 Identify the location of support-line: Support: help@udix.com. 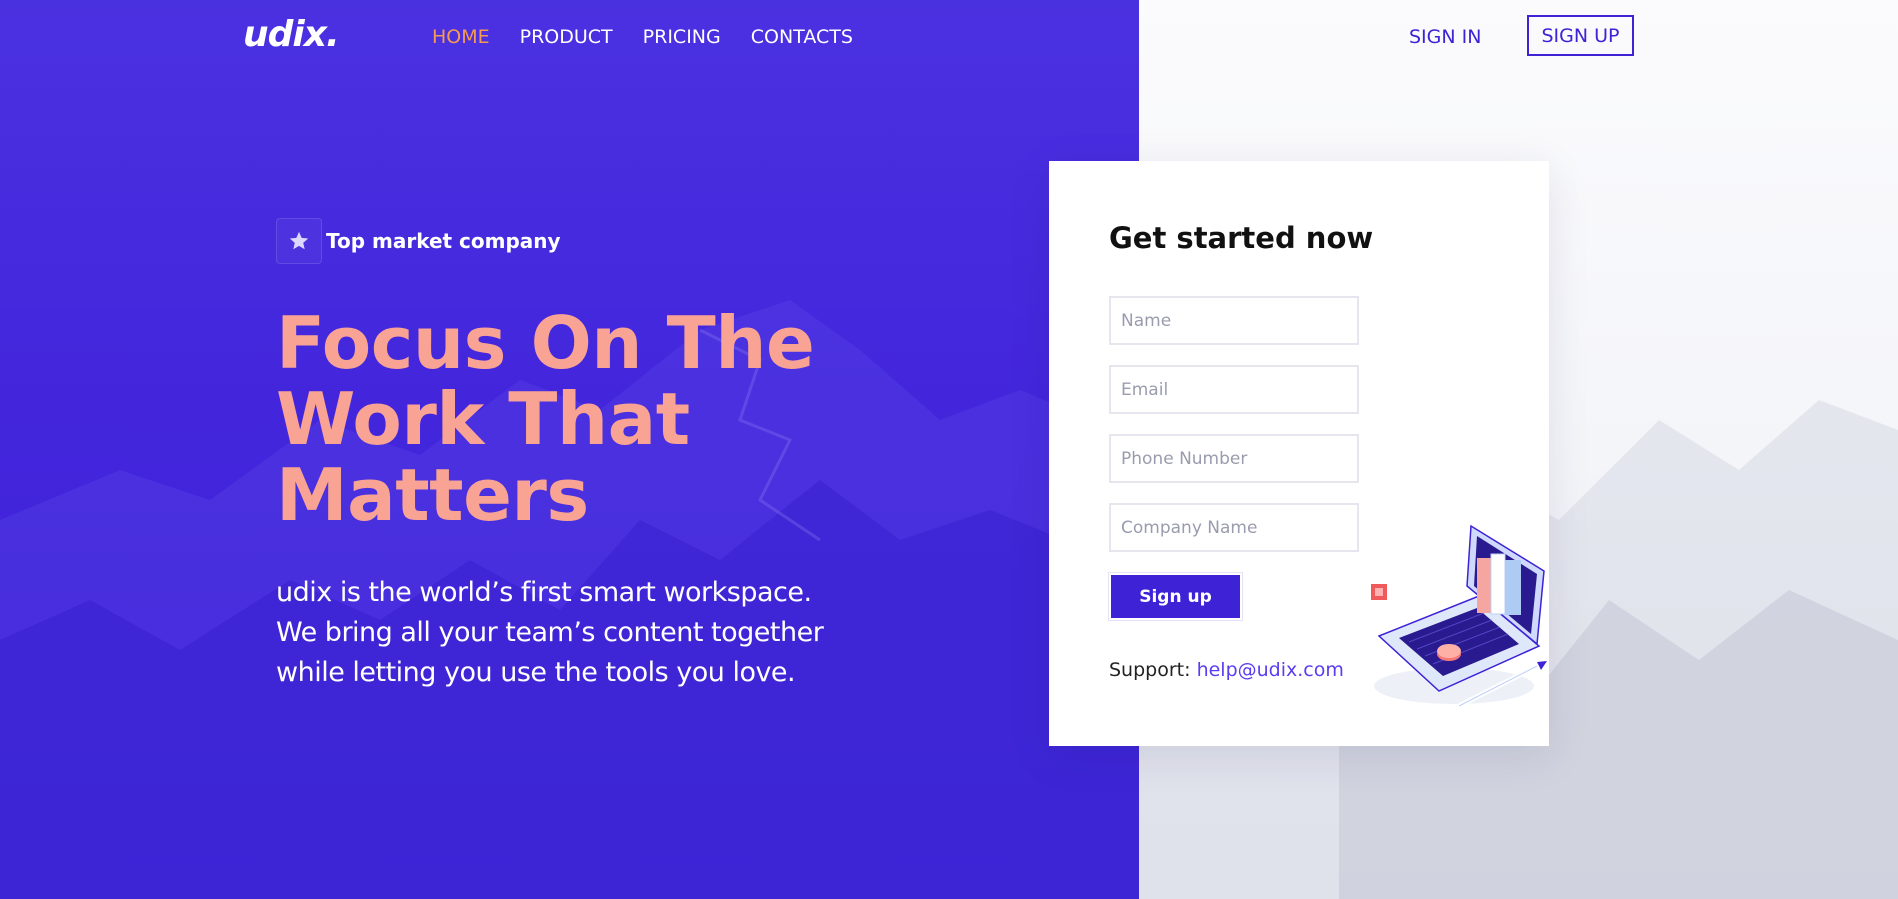
(1226, 670).